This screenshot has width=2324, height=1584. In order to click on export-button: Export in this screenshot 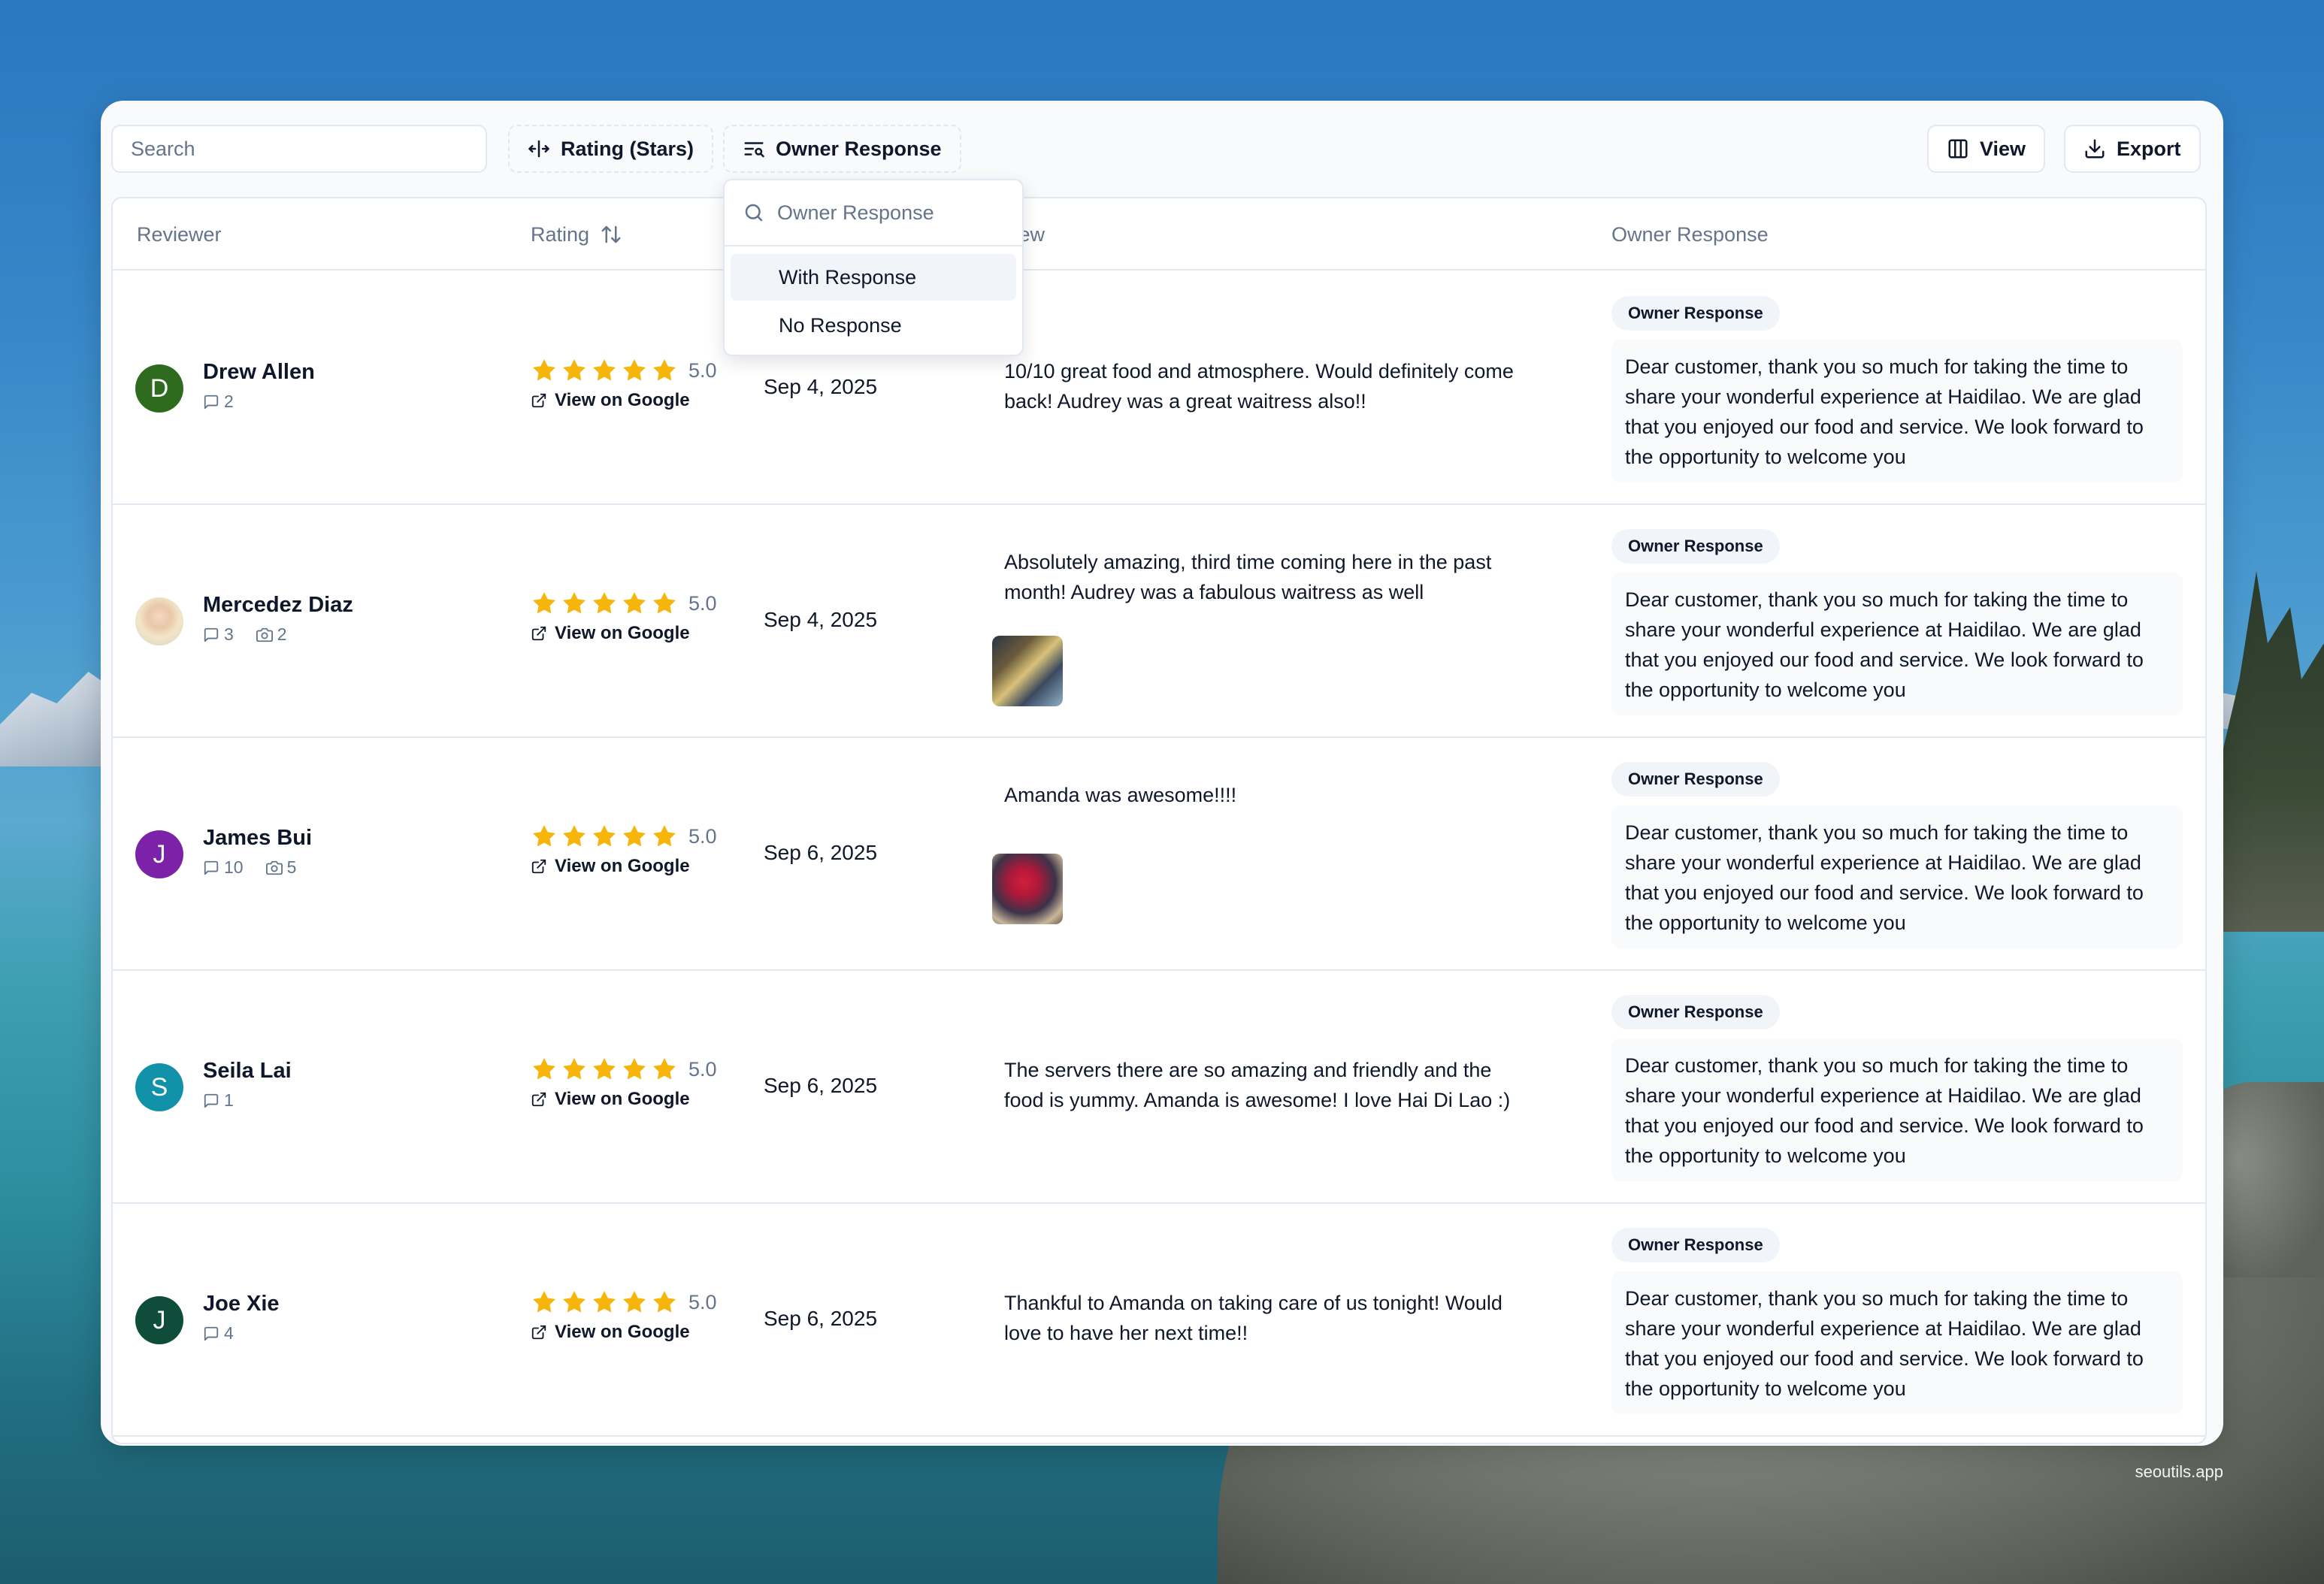, I will do `click(2133, 149)`.